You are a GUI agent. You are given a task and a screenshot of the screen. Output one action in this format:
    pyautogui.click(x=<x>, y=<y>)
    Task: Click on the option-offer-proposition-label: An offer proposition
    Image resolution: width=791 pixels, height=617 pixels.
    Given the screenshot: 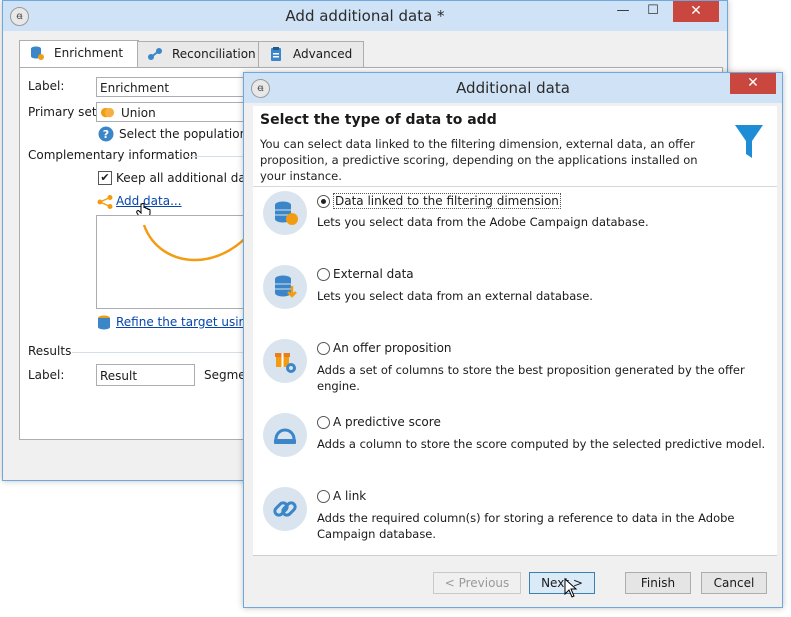 What is the action you would take?
    pyautogui.click(x=392, y=348)
    